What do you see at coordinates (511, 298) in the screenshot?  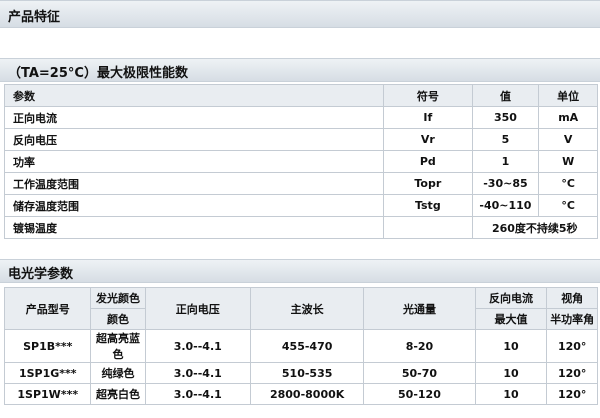 I see `header-reverse-current: 反向电流` at bounding box center [511, 298].